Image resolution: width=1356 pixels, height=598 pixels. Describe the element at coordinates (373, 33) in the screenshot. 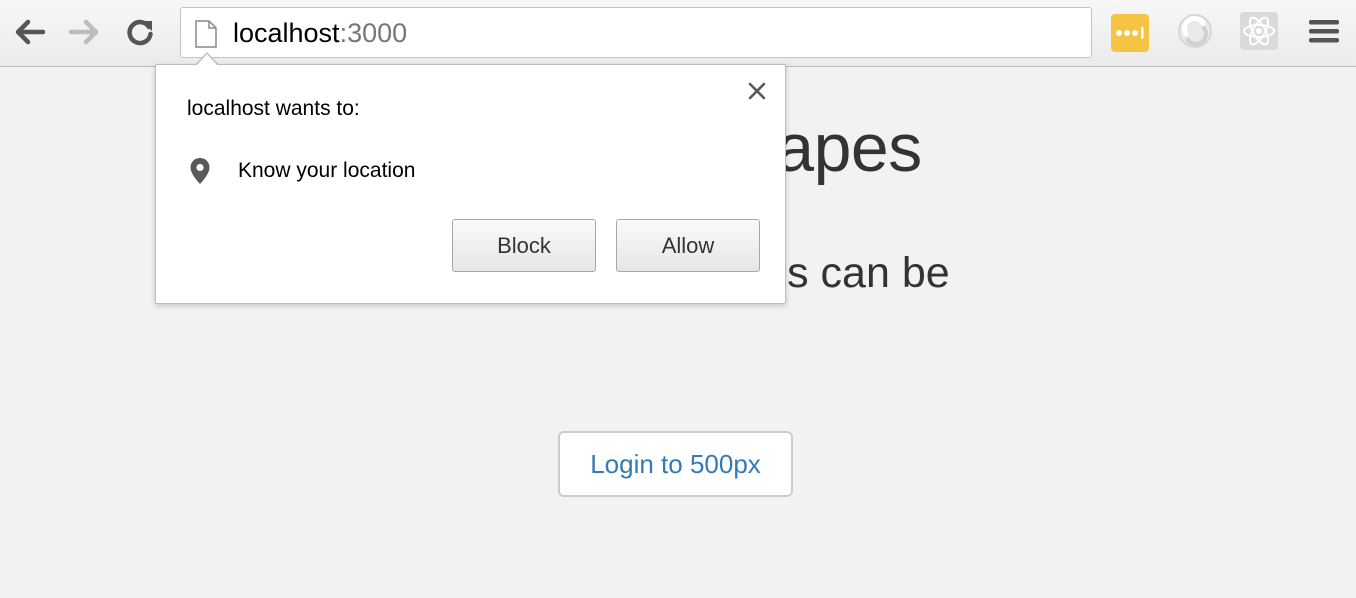

I see `url-port: :3000` at that location.